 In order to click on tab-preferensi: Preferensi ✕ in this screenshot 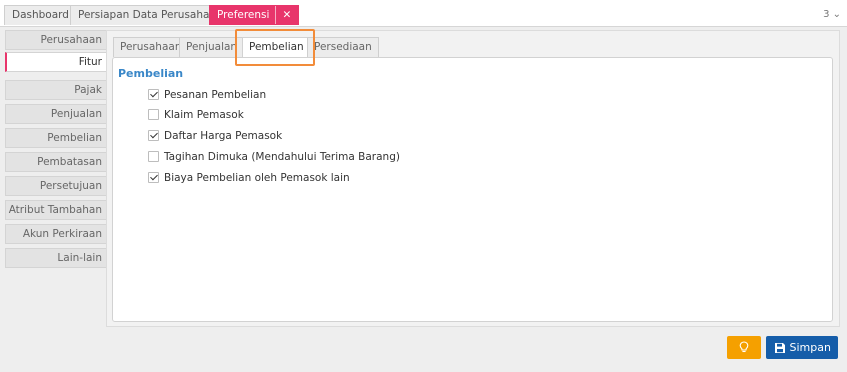, I will do `click(254, 15)`.